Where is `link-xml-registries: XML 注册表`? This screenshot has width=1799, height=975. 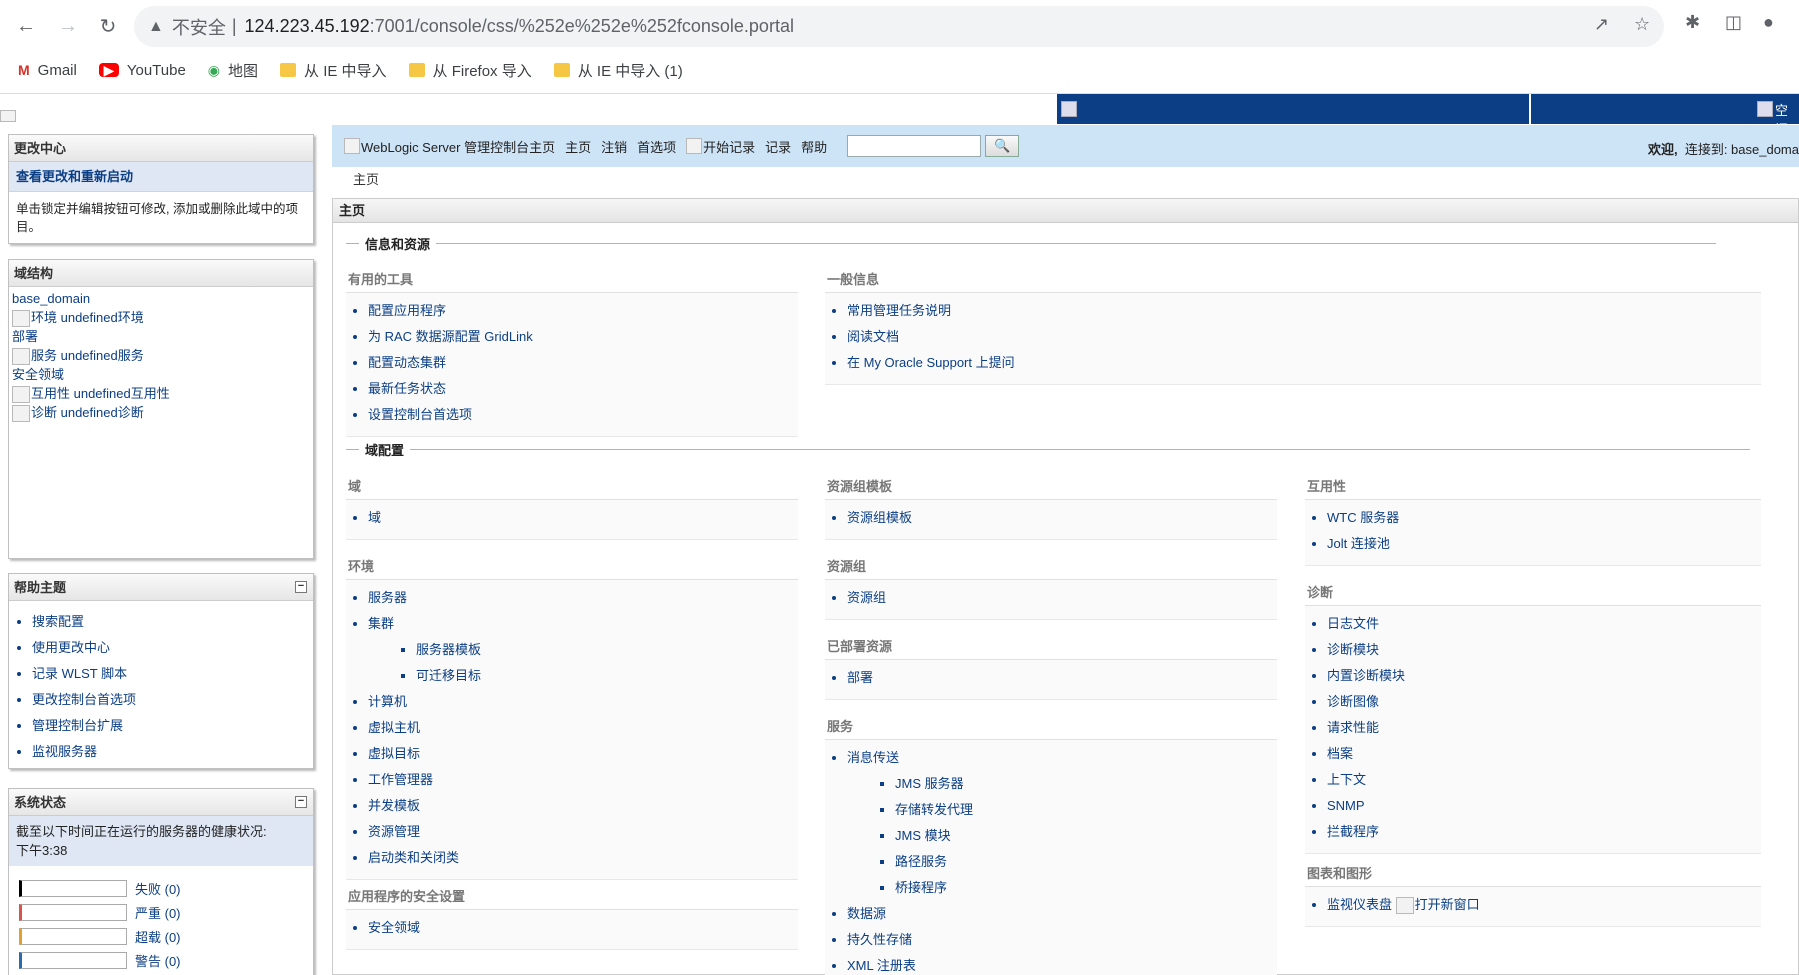 link-xml-registries: XML 注册表 is located at coordinates (1062, 964).